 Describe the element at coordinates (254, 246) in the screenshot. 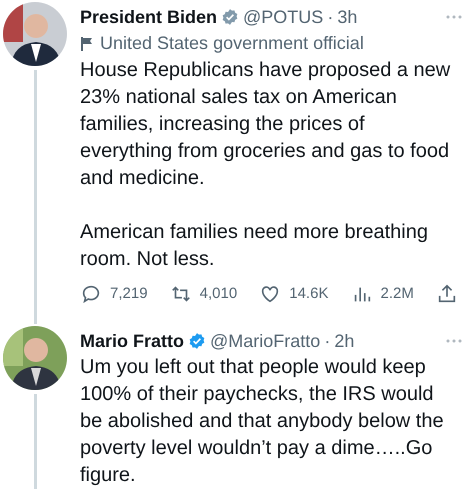

I see `tweet-text: American families need more breathing room. Not less.` at that location.